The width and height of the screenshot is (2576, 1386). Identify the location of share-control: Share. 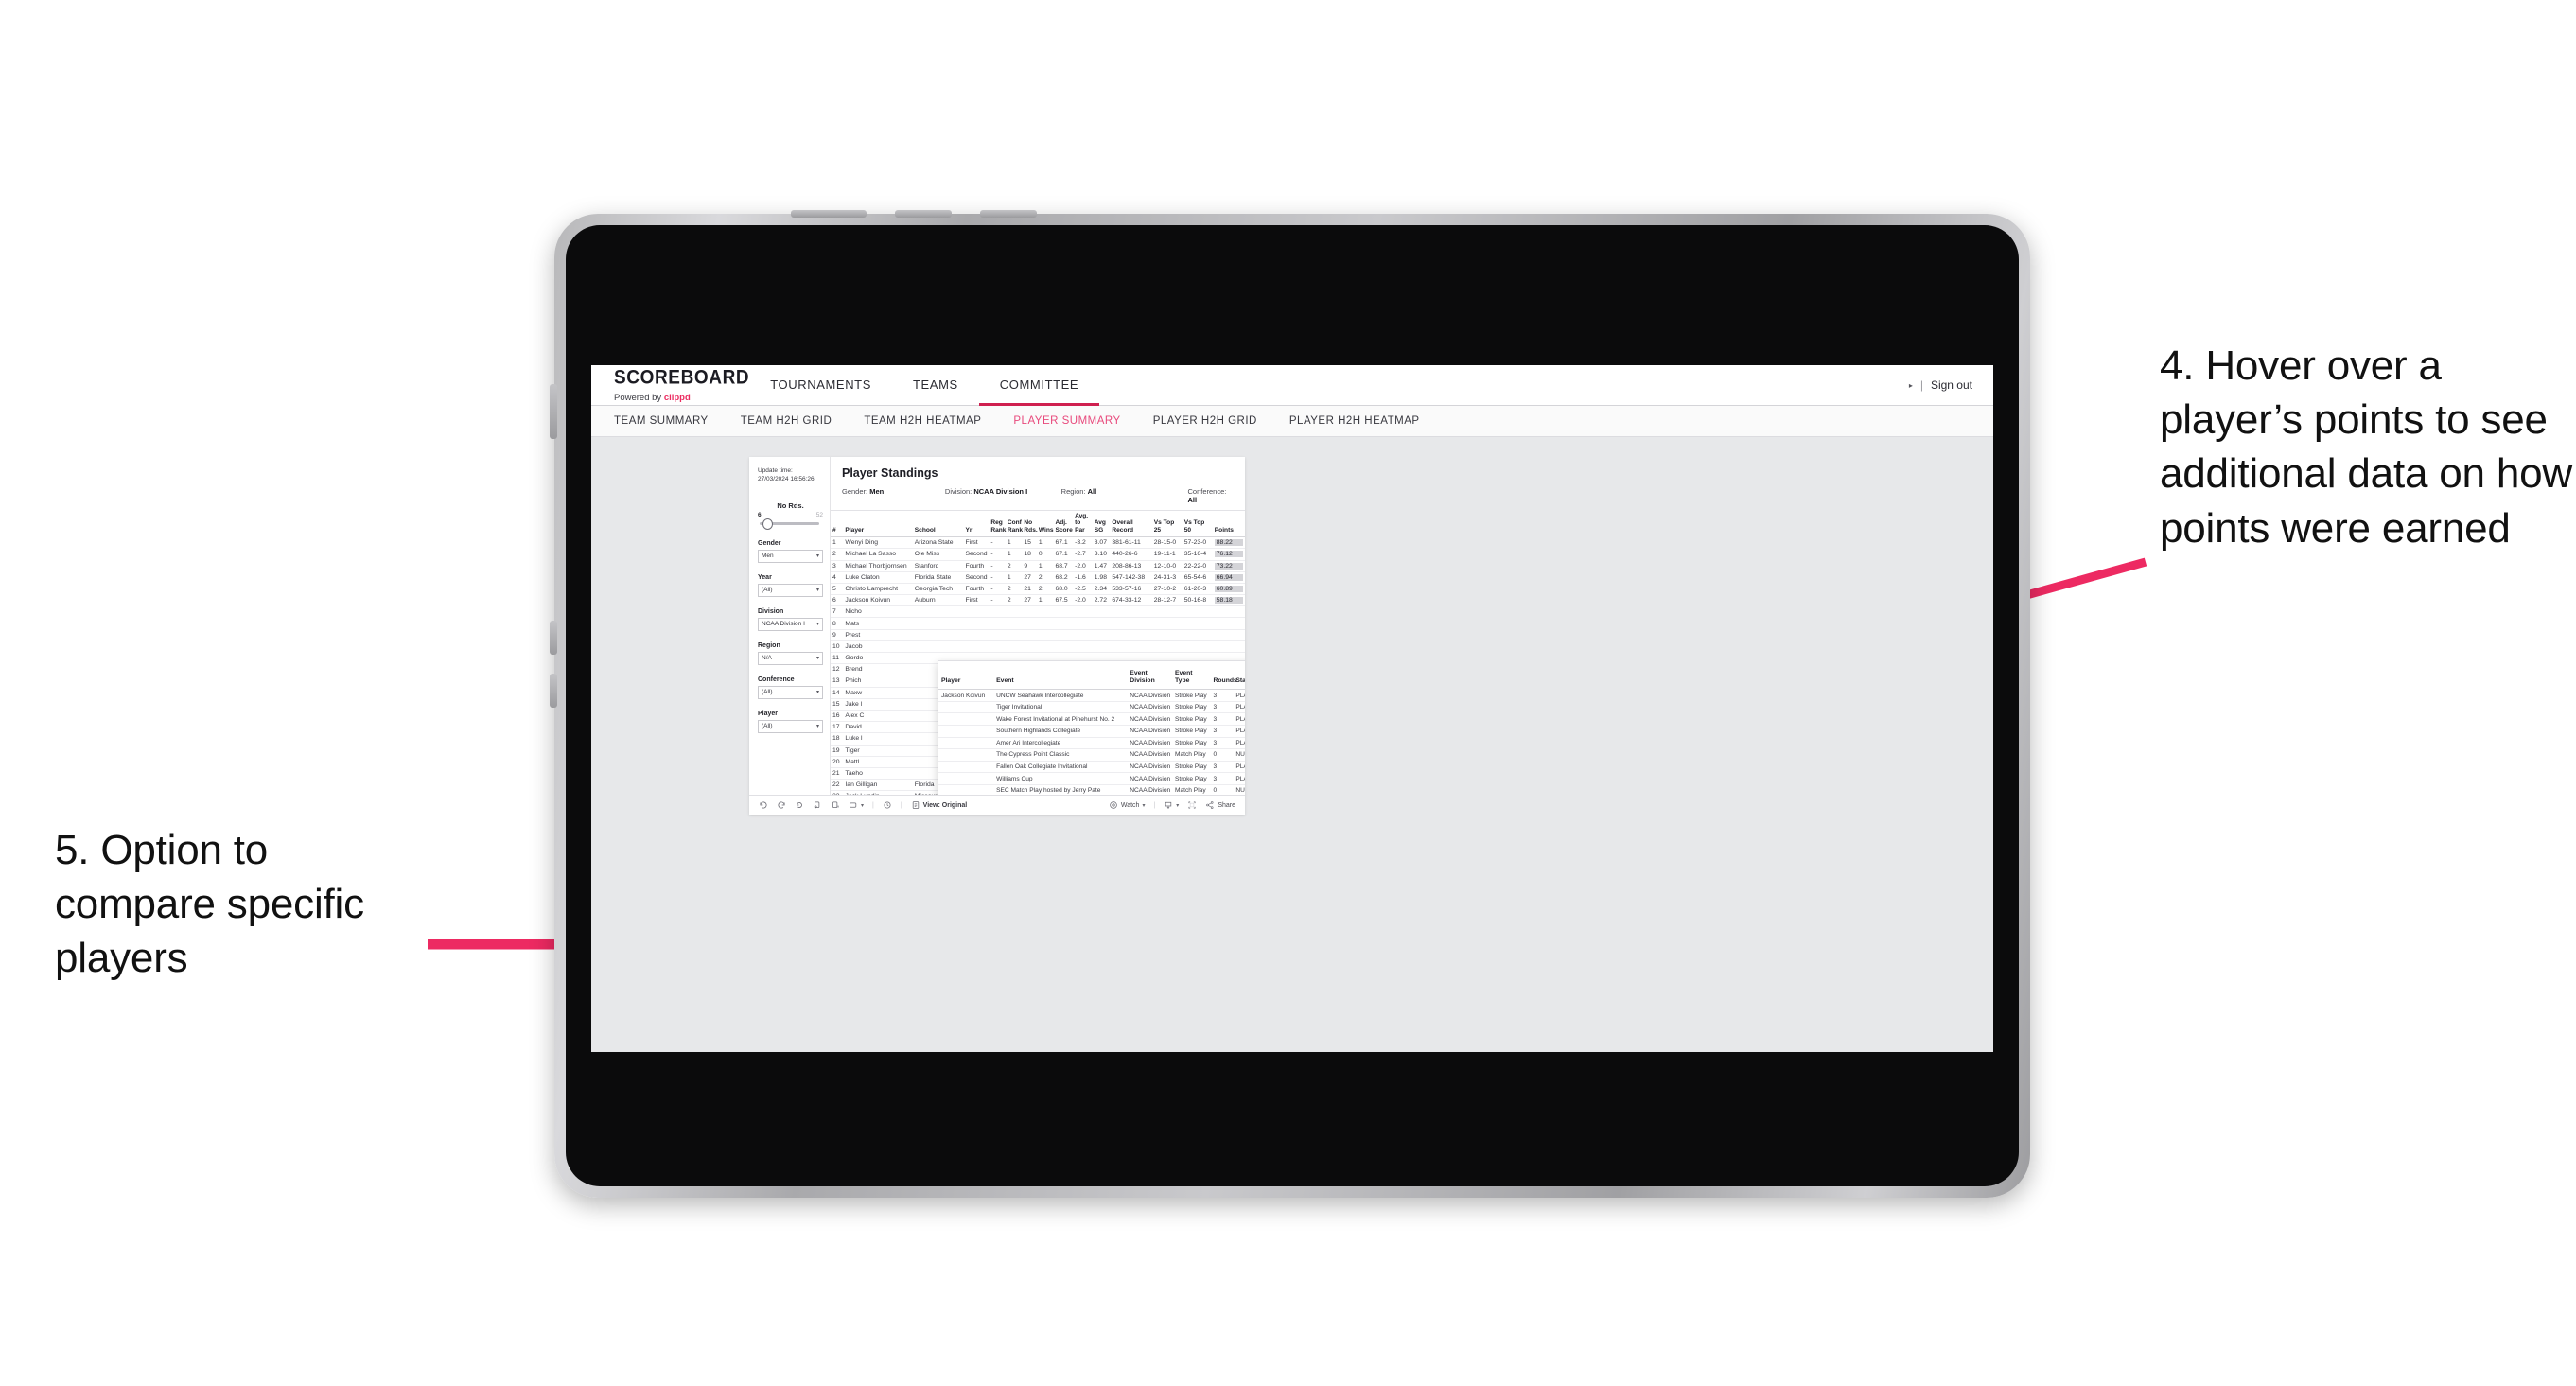
(1220, 805).